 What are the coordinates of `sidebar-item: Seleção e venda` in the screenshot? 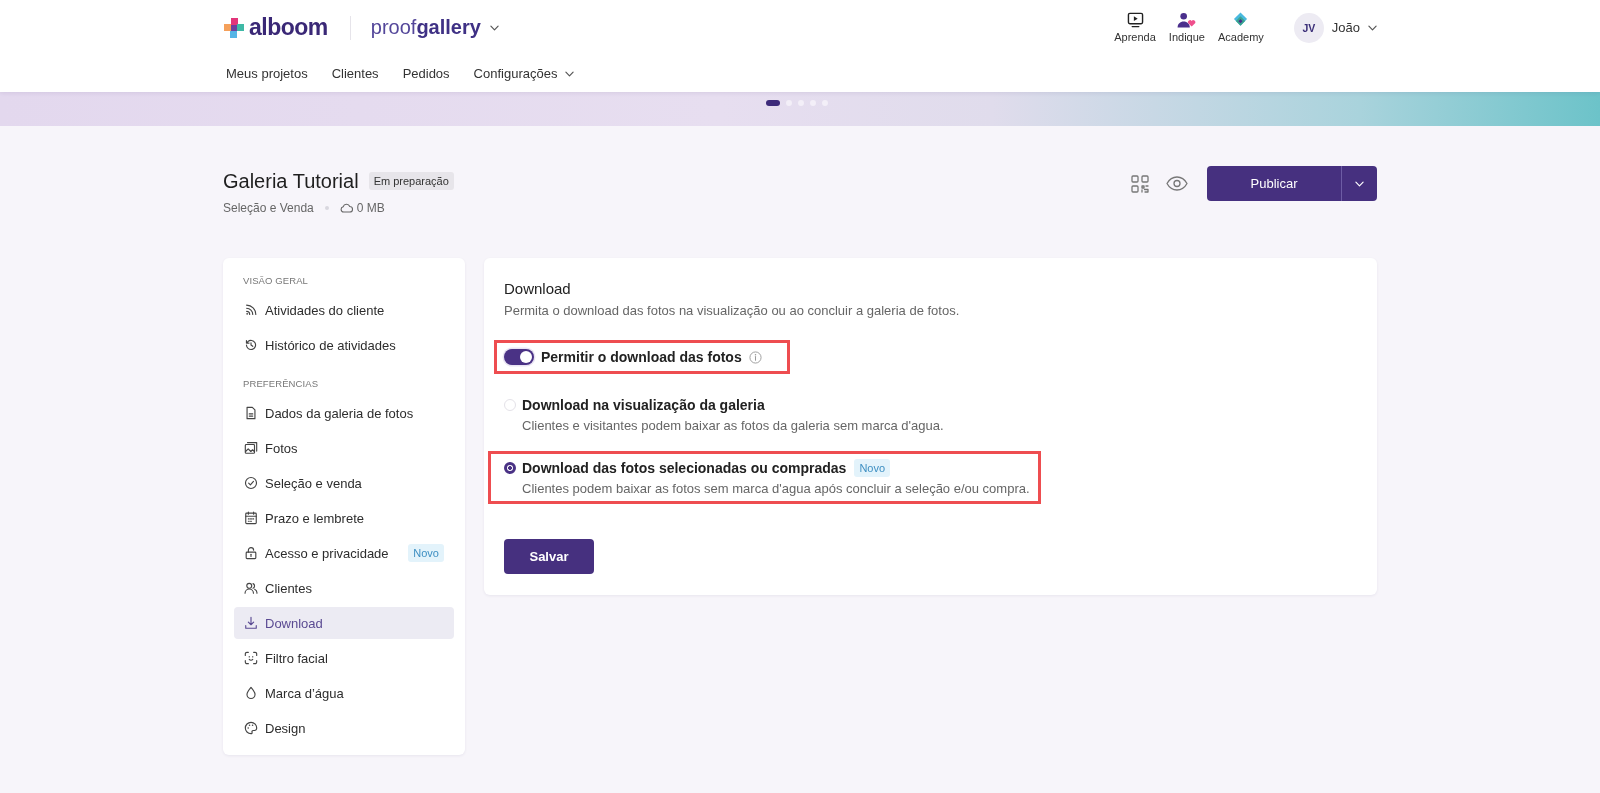 It's located at (344, 483).